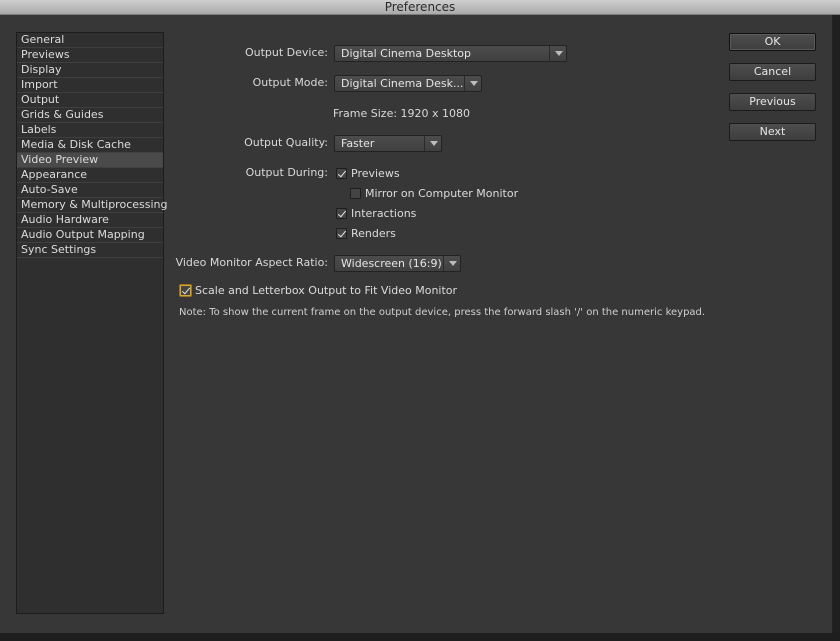  What do you see at coordinates (341, 173) in the screenshot?
I see `previews-checkbox` at bounding box center [341, 173].